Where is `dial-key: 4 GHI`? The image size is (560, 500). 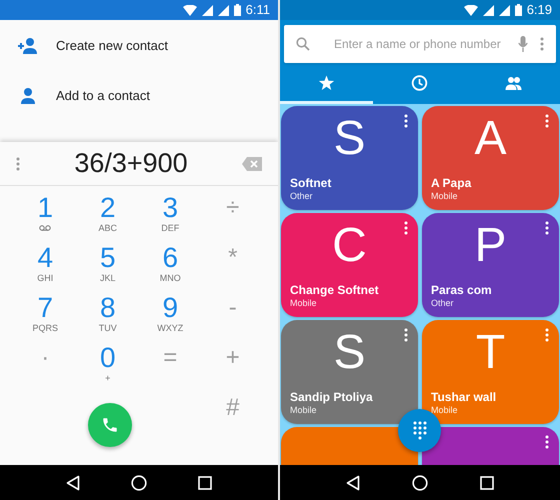
dial-key: 4 GHI is located at coordinates (45, 268).